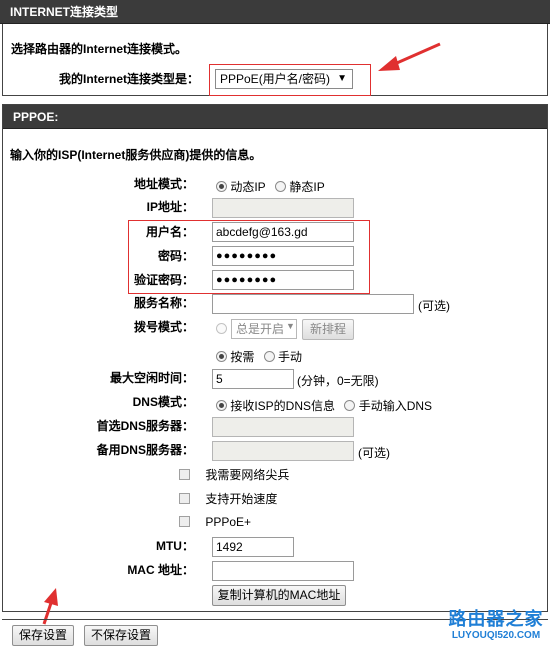 This screenshot has height=653, width=550. Describe the element at coordinates (242, 357) in the screenshot. I see `radio-on-demand-label: 按需` at that location.